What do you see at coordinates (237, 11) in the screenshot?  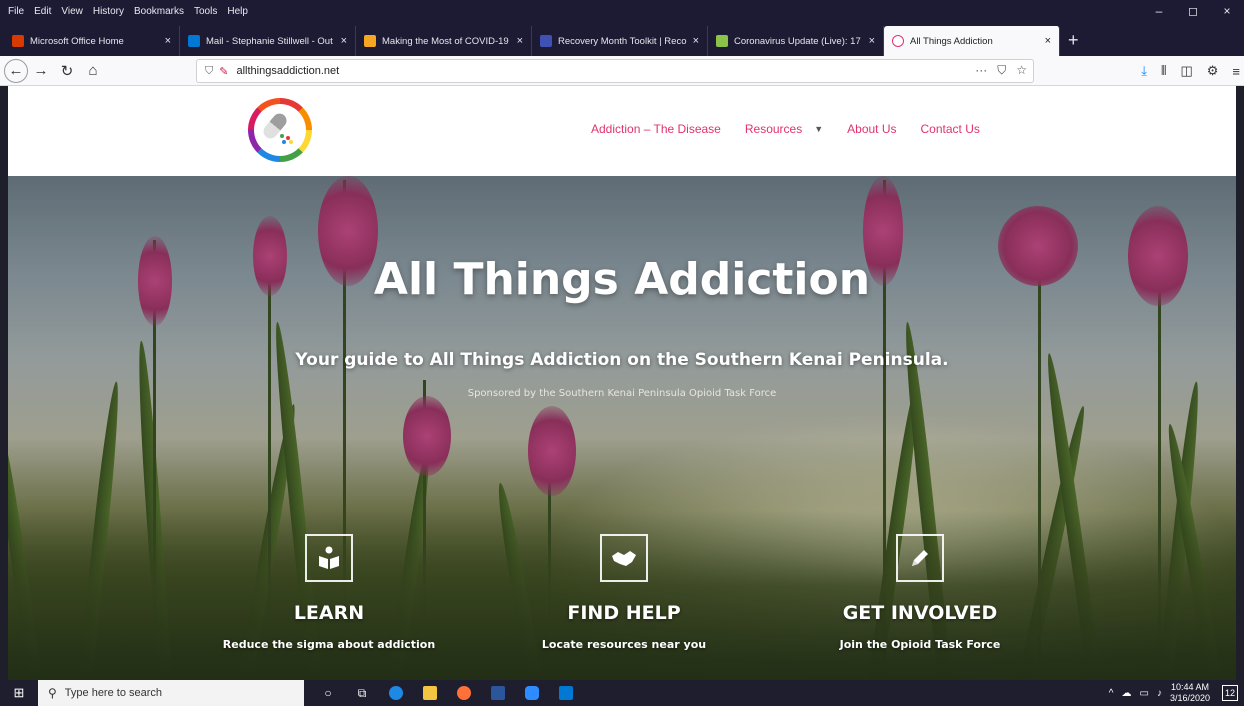 I see `menu-help: Help` at bounding box center [237, 11].